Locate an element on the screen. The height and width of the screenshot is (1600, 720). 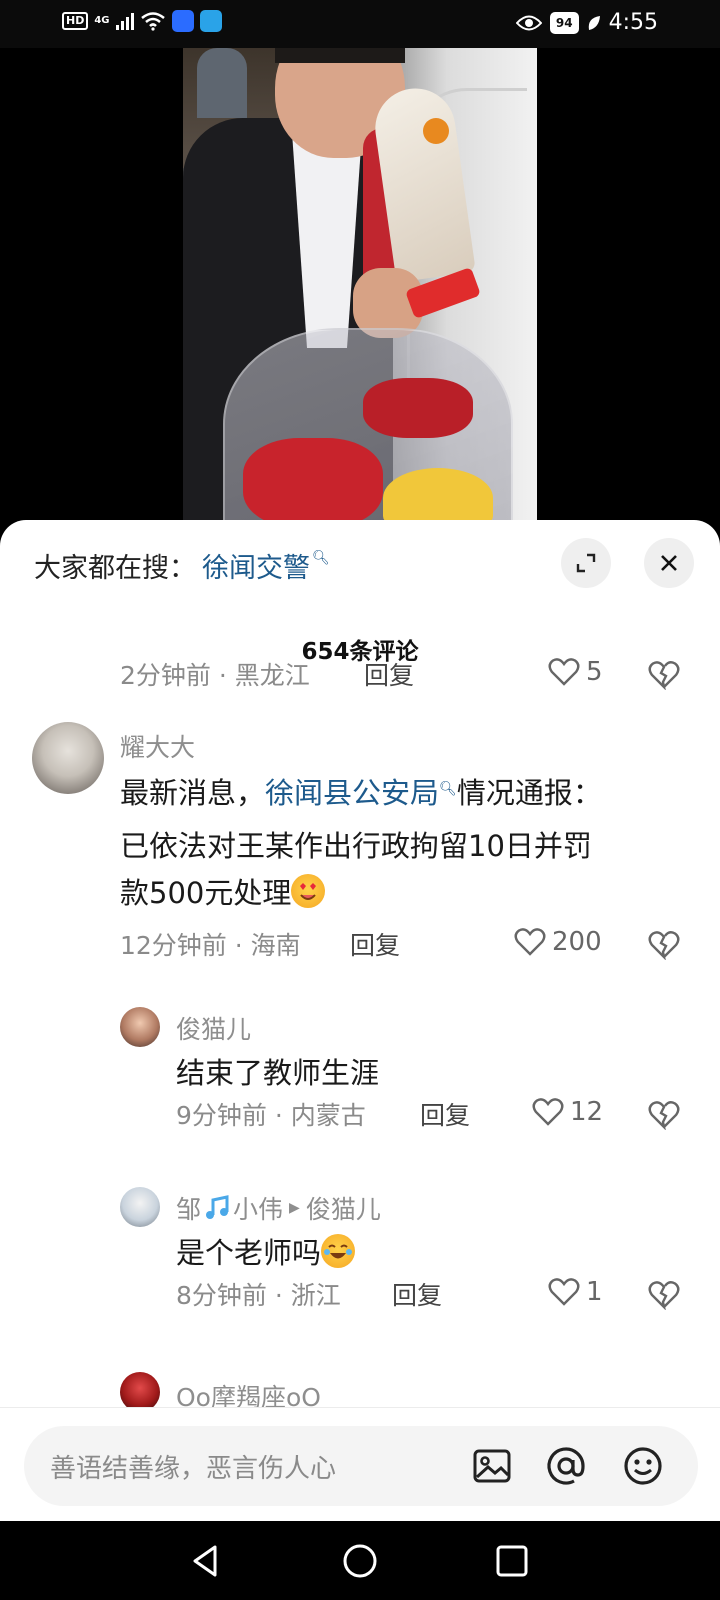
trending-search-link: 徐闻交警 is located at coordinates (256, 565).